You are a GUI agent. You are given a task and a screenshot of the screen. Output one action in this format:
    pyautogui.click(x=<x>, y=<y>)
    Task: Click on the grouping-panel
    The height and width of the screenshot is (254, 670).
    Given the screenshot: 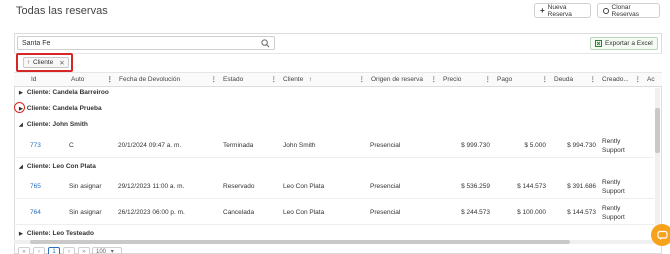 What is the action you would take?
    pyautogui.click(x=338, y=63)
    